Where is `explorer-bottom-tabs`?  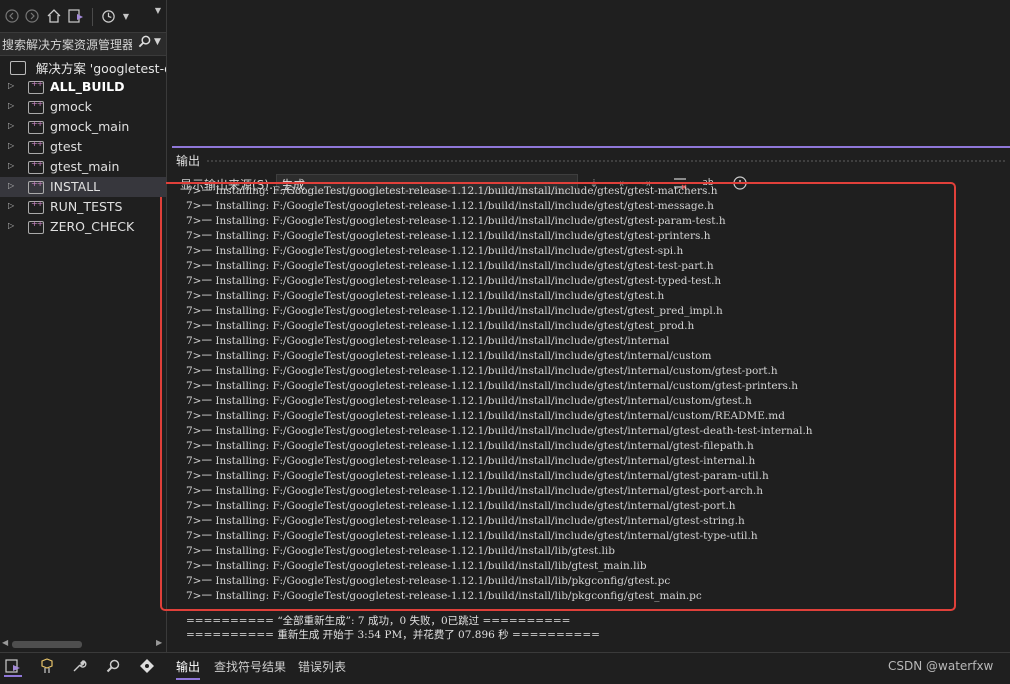 explorer-bottom-tabs is located at coordinates (83, 668).